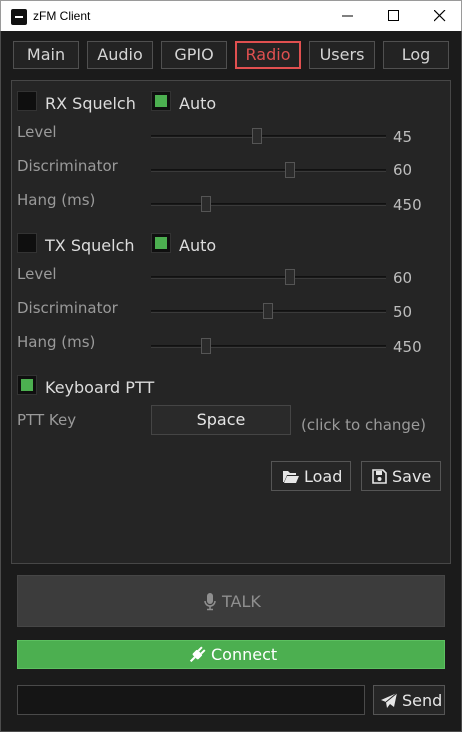 The width and height of the screenshot is (462, 732). Describe the element at coordinates (37, 274) in the screenshot. I see `tx-level-label: Level` at that location.